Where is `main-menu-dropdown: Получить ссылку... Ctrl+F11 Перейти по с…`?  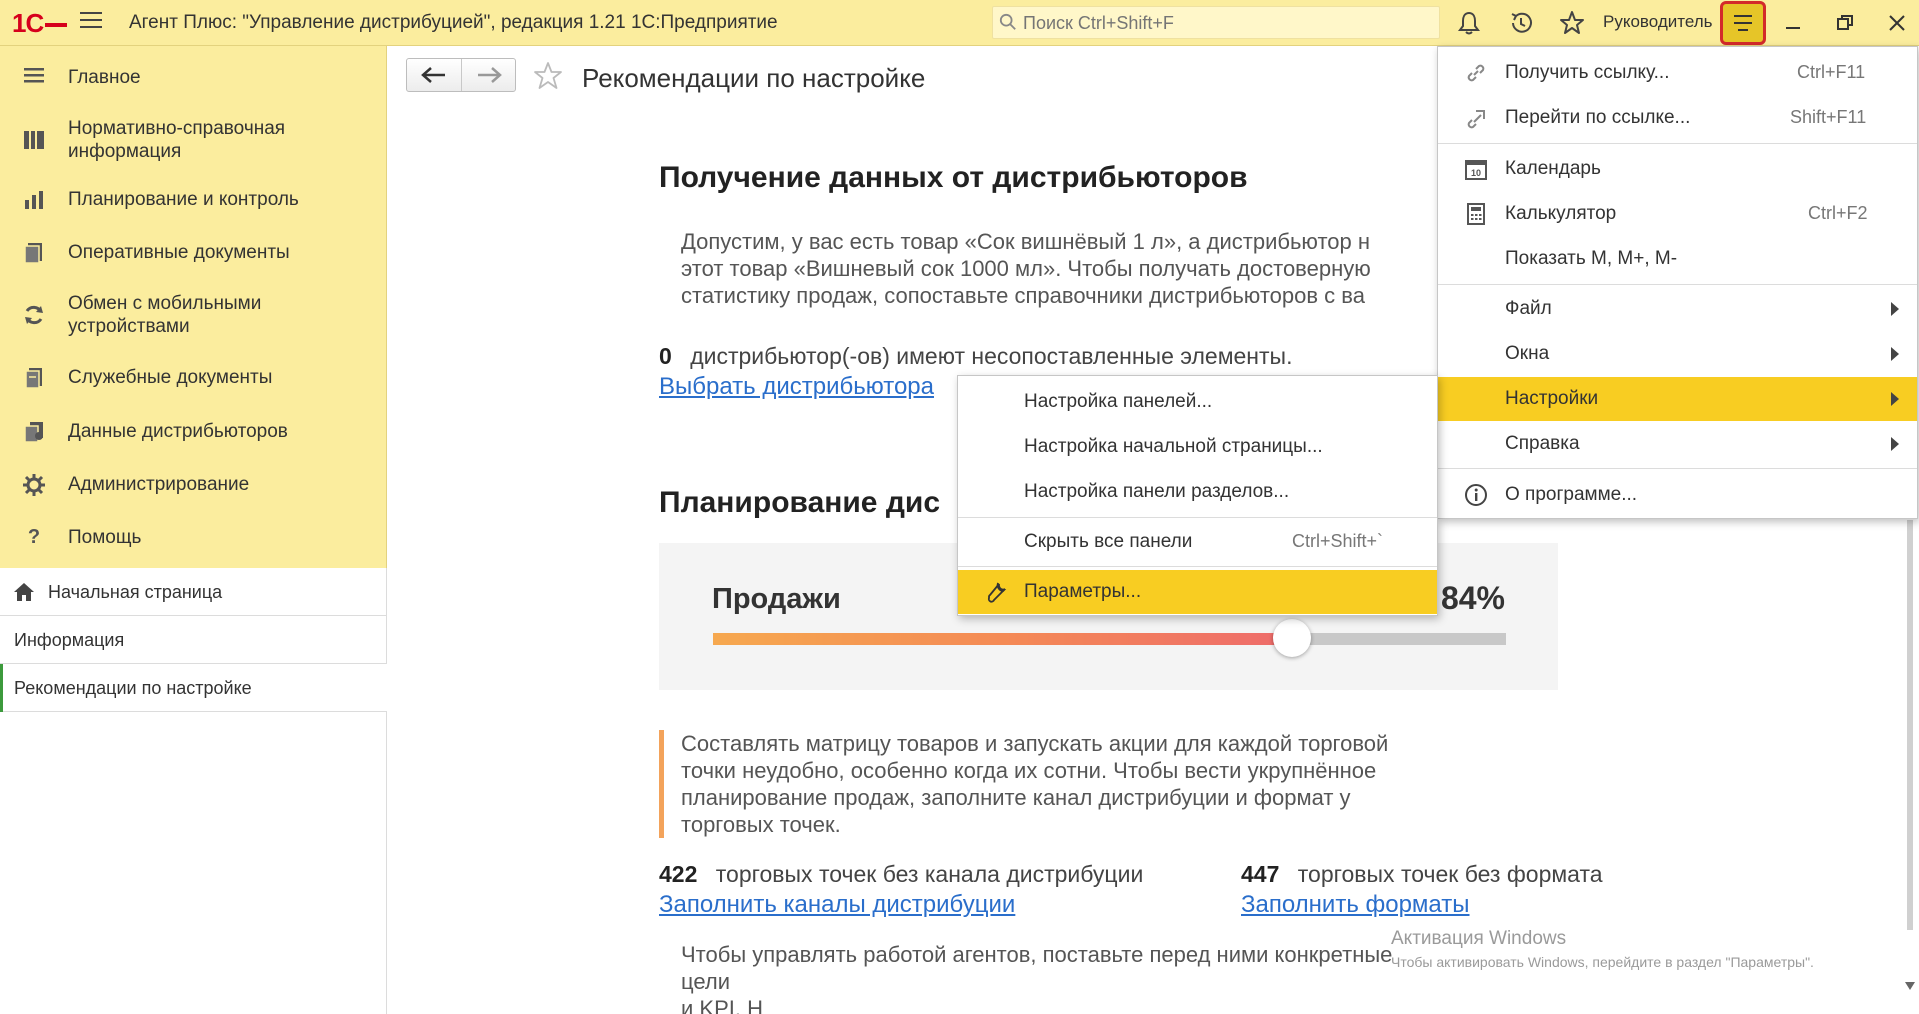
main-menu-dropdown: Получить ссылку... Ctrl+F11 Перейти по с… is located at coordinates (1677, 282).